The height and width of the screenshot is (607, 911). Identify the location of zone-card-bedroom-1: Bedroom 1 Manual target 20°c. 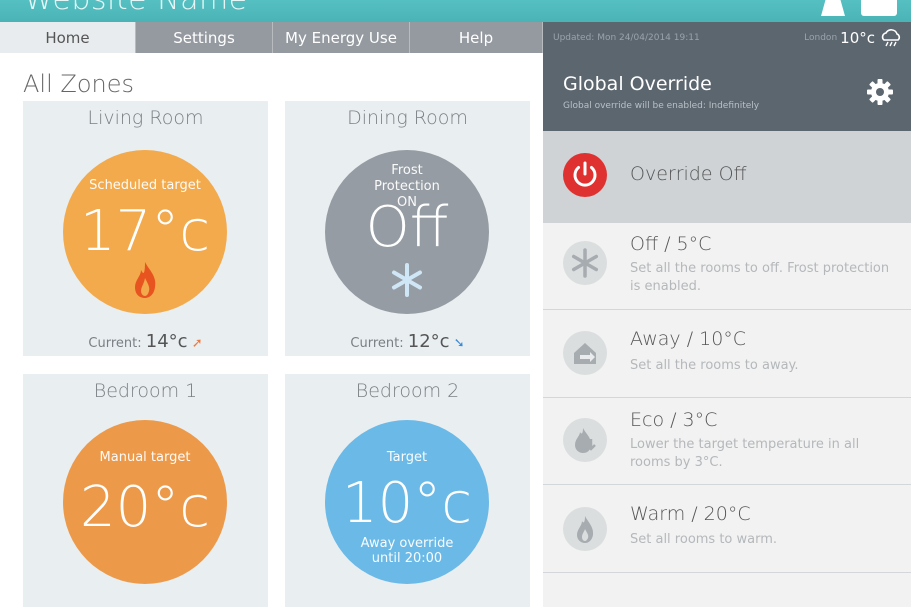
(145, 490).